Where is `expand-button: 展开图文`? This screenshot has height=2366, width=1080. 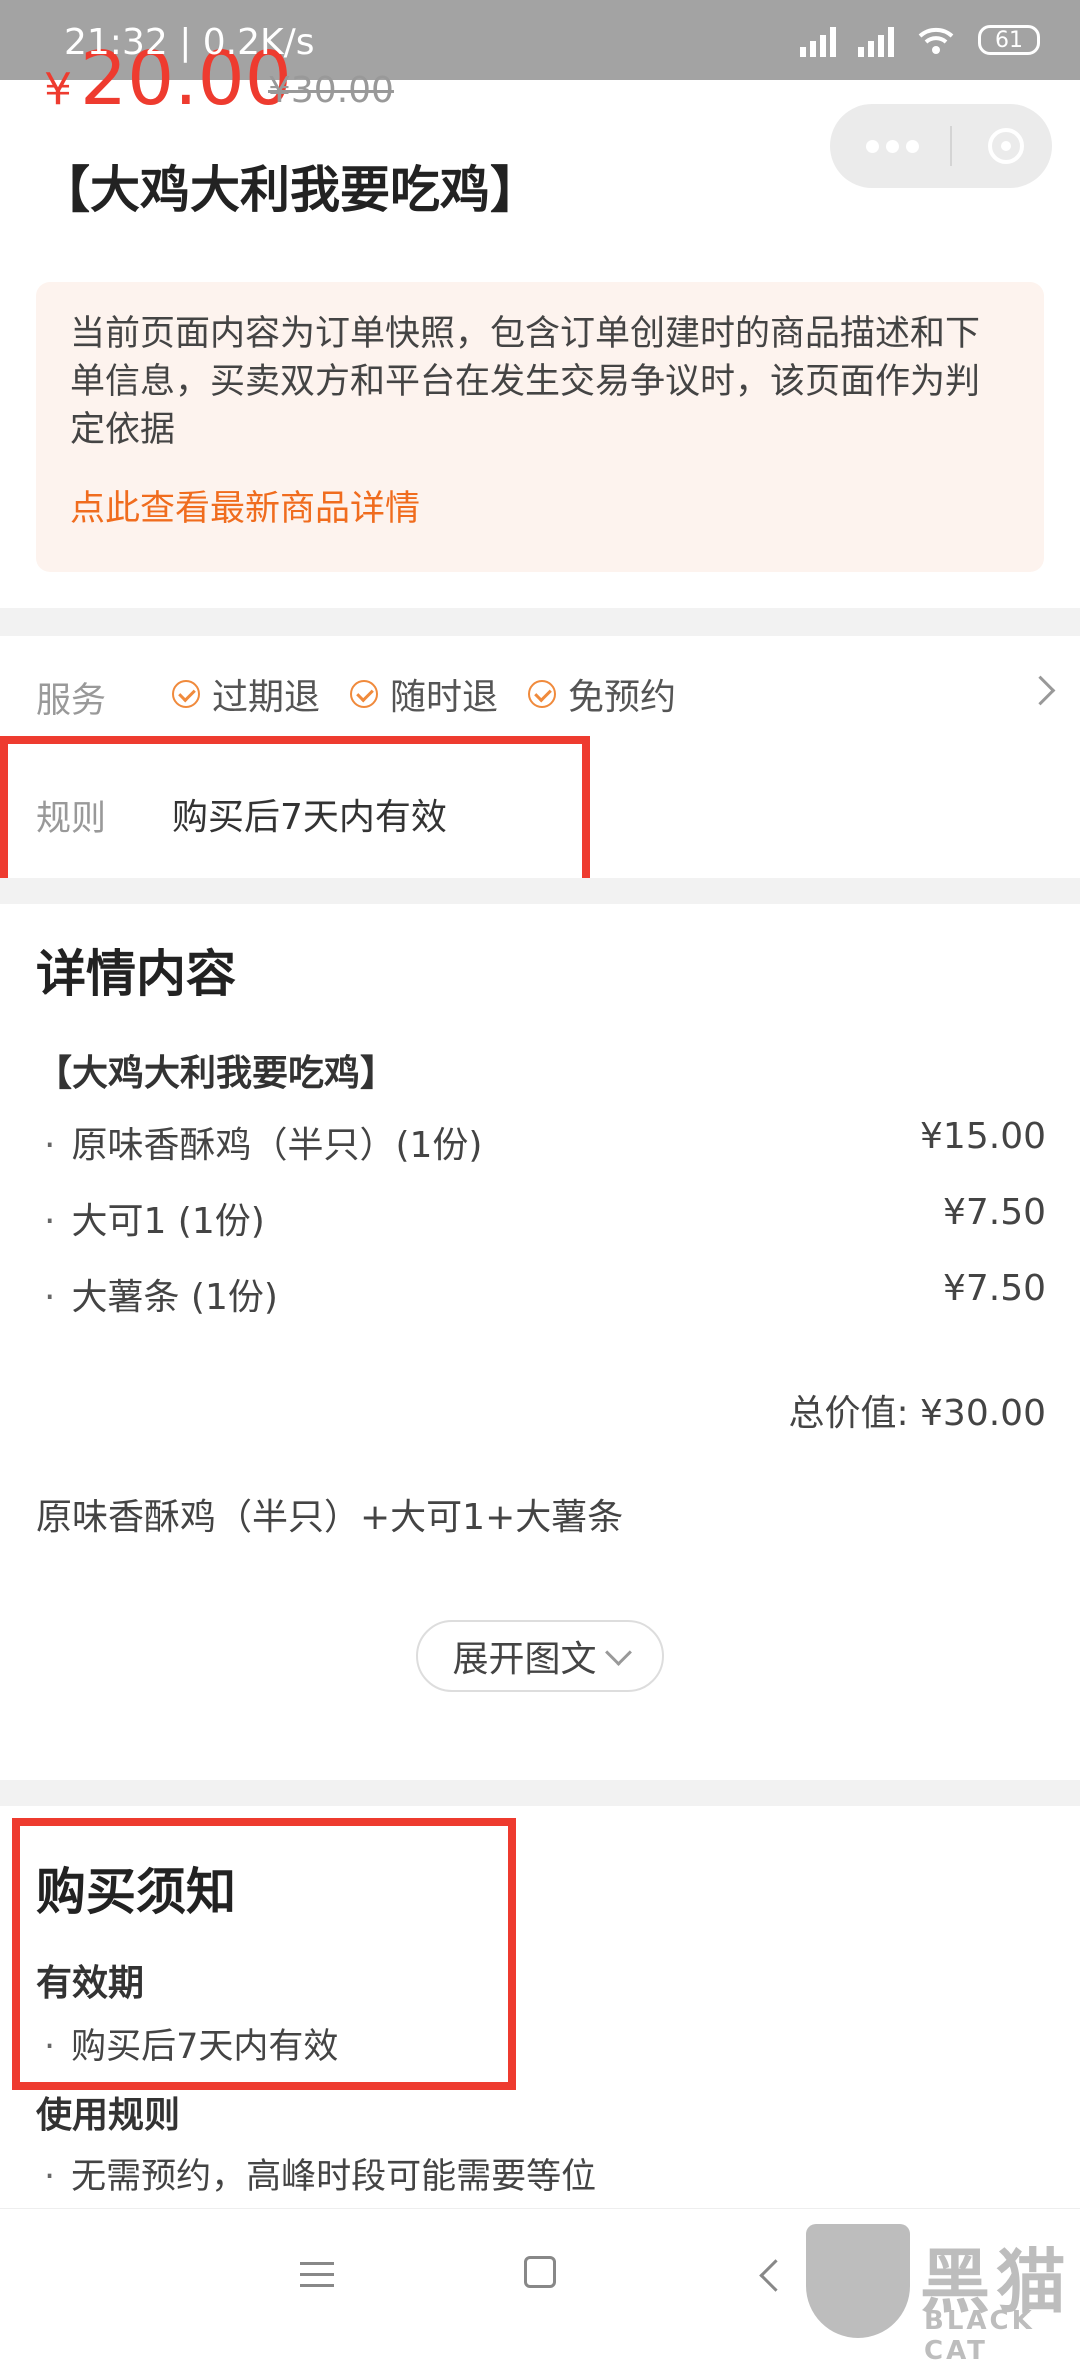 expand-button: 展开图文 is located at coordinates (540, 1656).